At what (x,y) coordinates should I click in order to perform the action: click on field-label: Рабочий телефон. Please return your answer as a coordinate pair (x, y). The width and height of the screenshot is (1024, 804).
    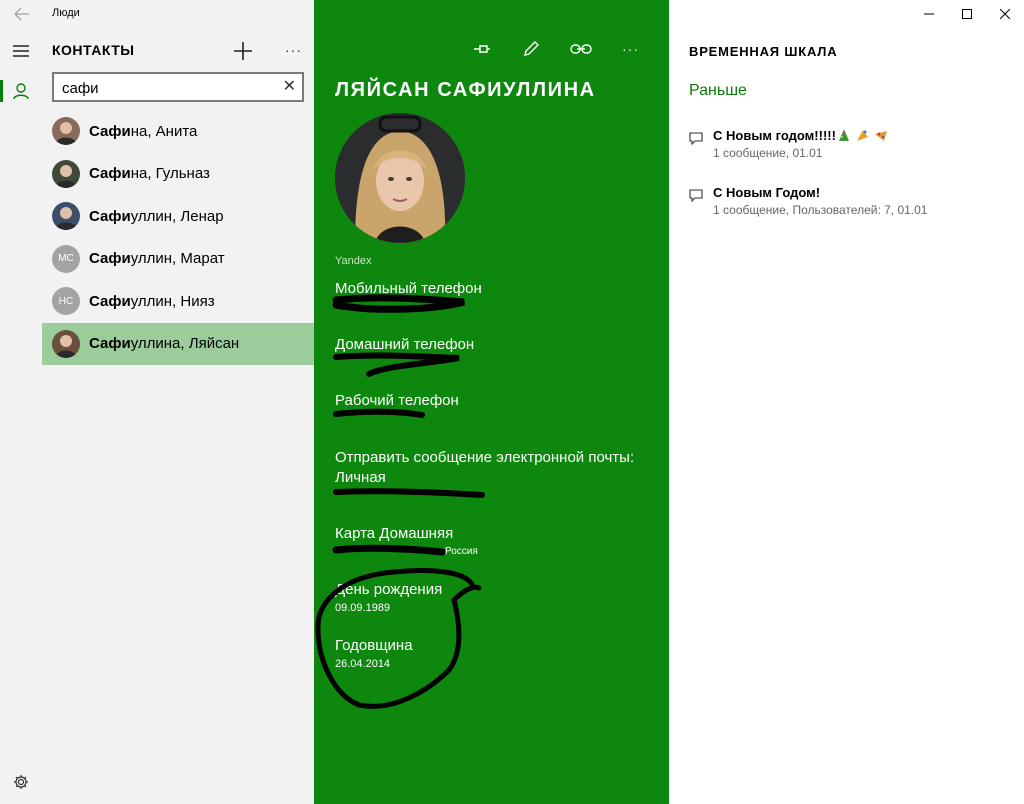
    Looking at the image, I should click on (397, 400).